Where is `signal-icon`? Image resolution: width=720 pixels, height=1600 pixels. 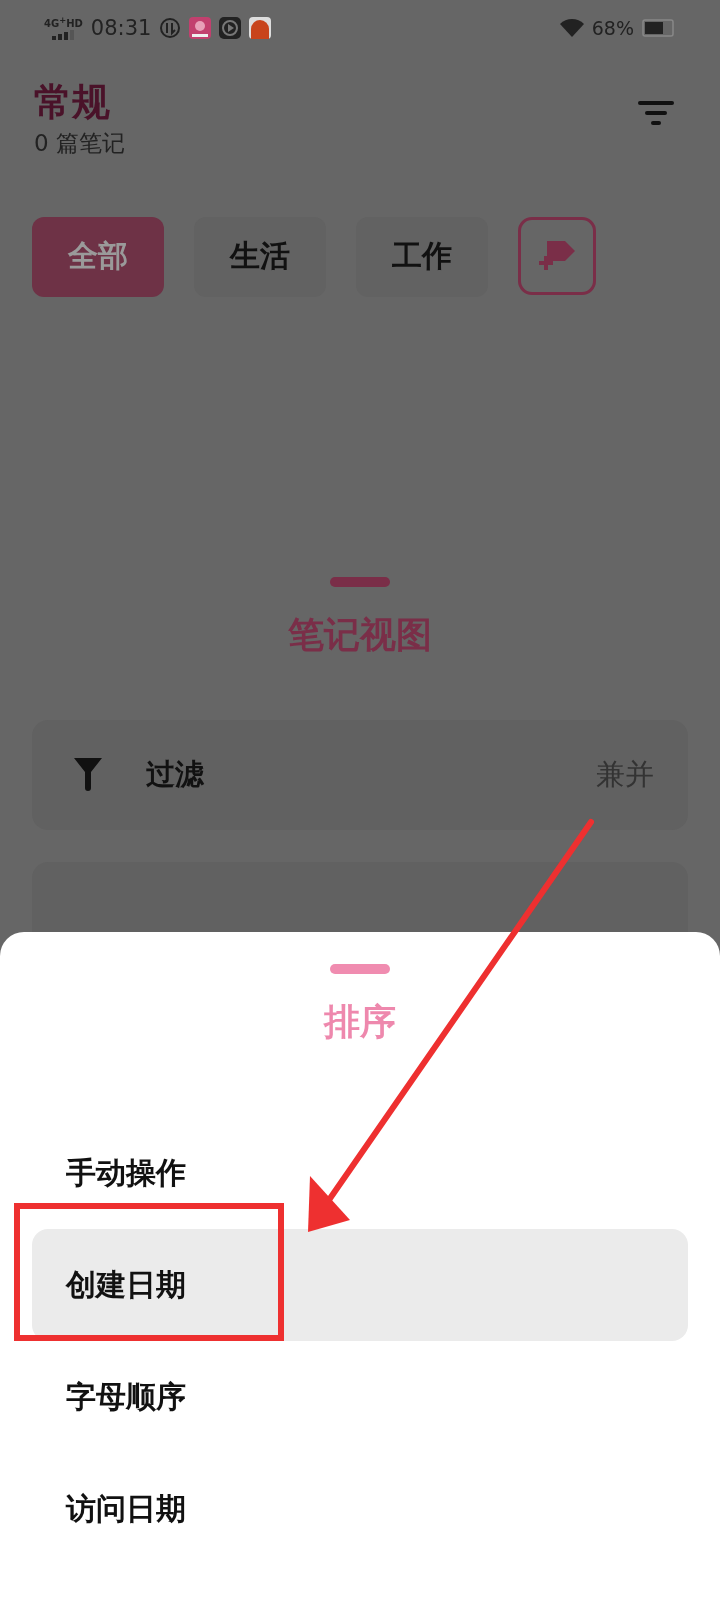 signal-icon is located at coordinates (63, 34).